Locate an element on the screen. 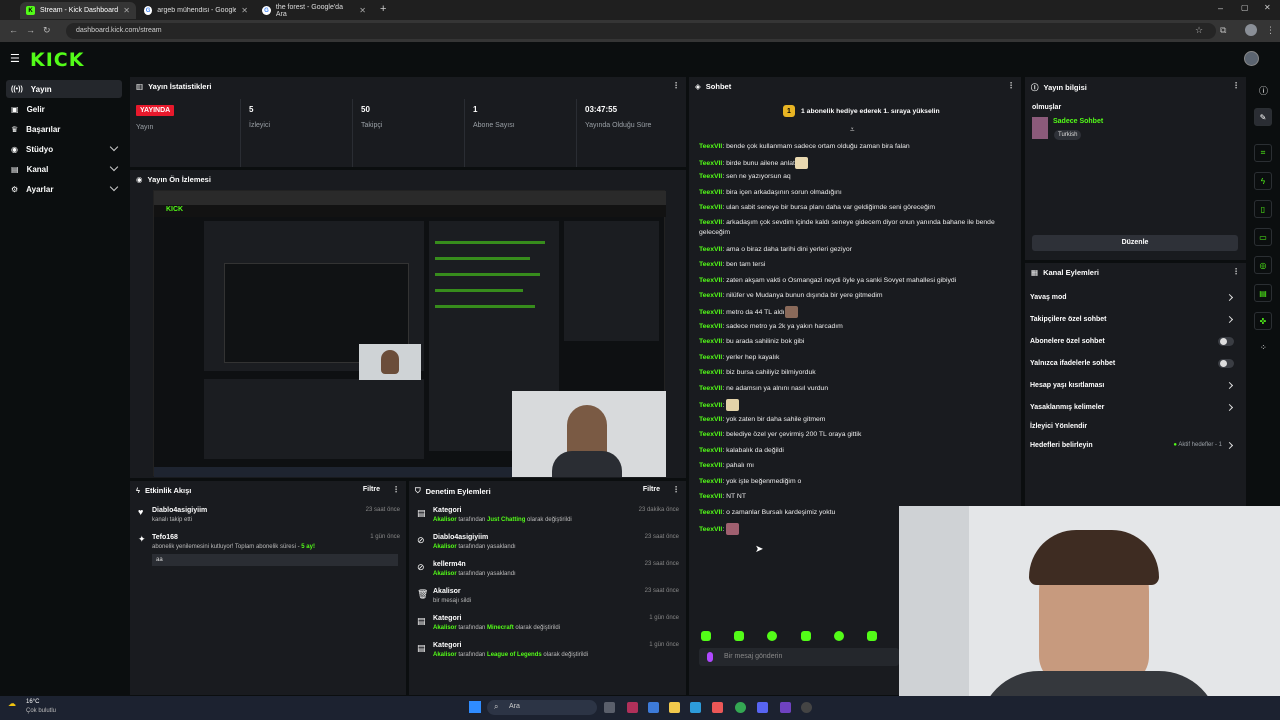 The width and height of the screenshot is (1280, 720). forward-icon: → is located at coordinates (30, 30).